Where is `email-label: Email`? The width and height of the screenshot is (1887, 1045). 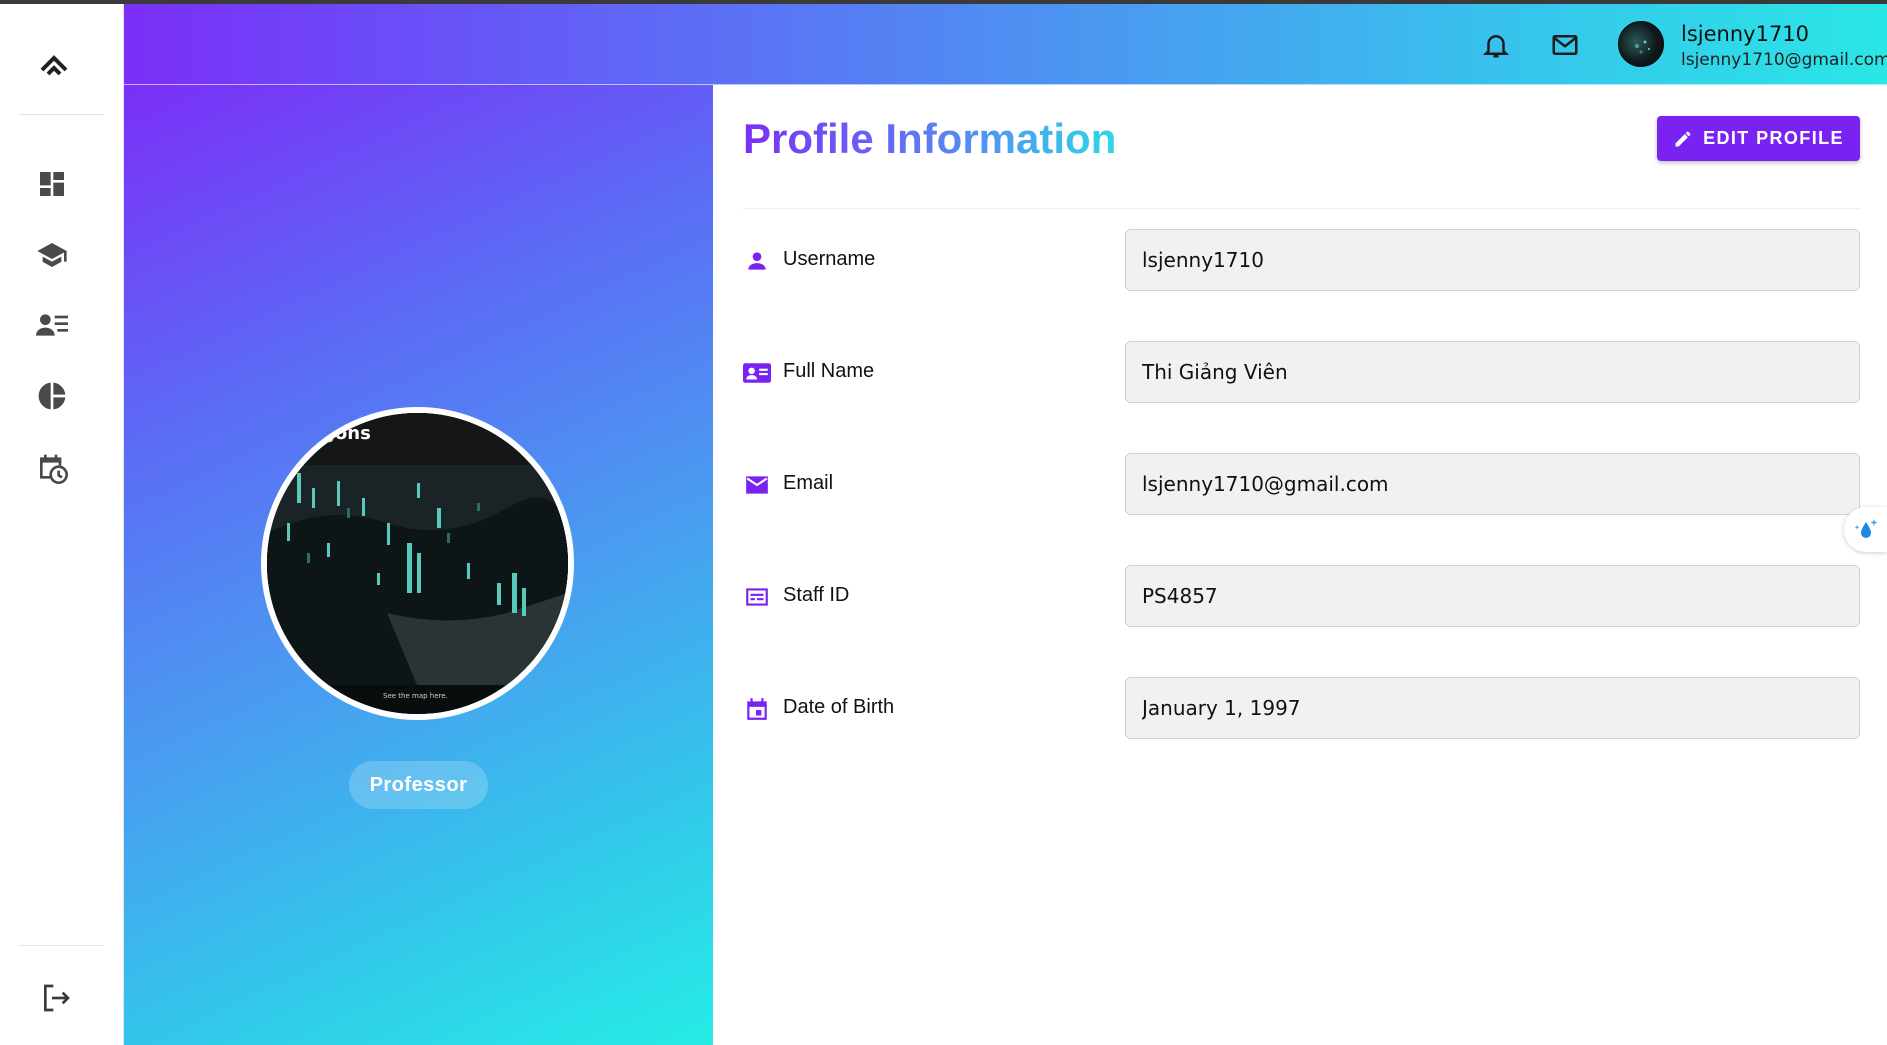 email-label: Email is located at coordinates (808, 483).